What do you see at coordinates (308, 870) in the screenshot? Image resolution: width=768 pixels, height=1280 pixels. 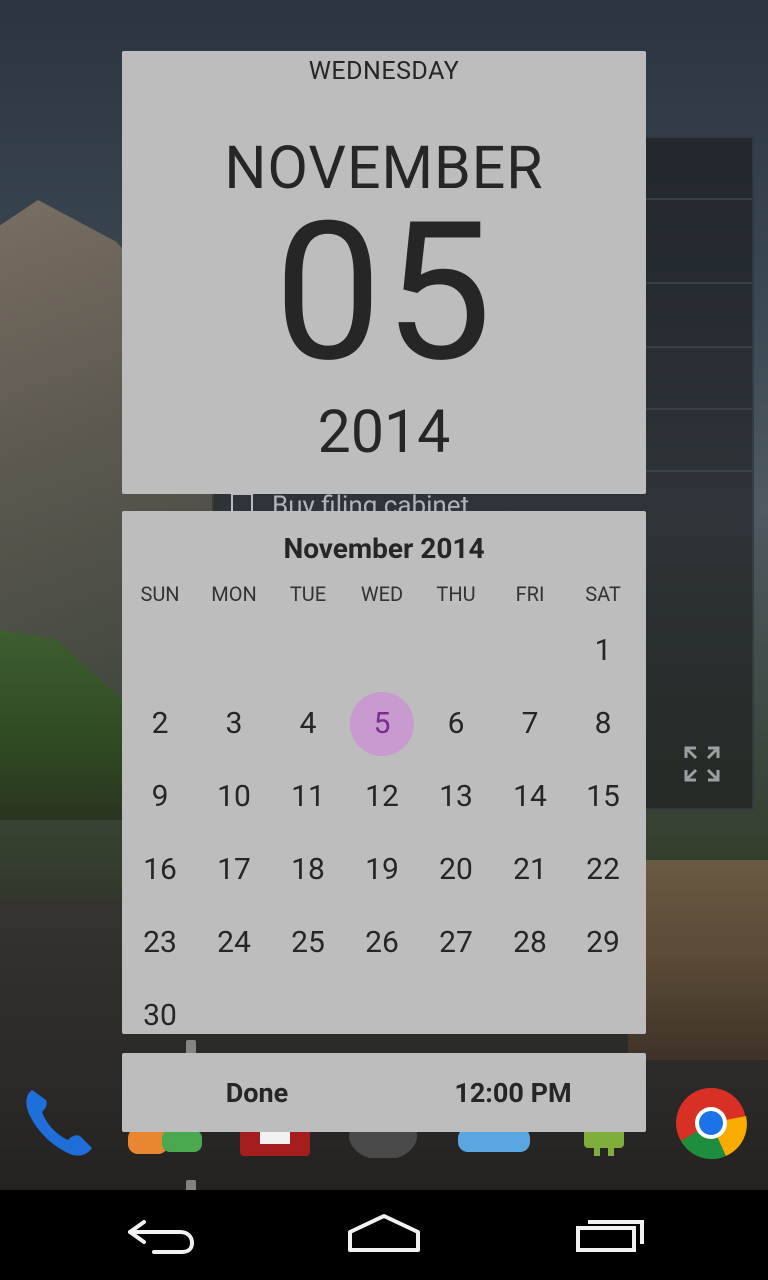 I see `calendar-day: 18` at bounding box center [308, 870].